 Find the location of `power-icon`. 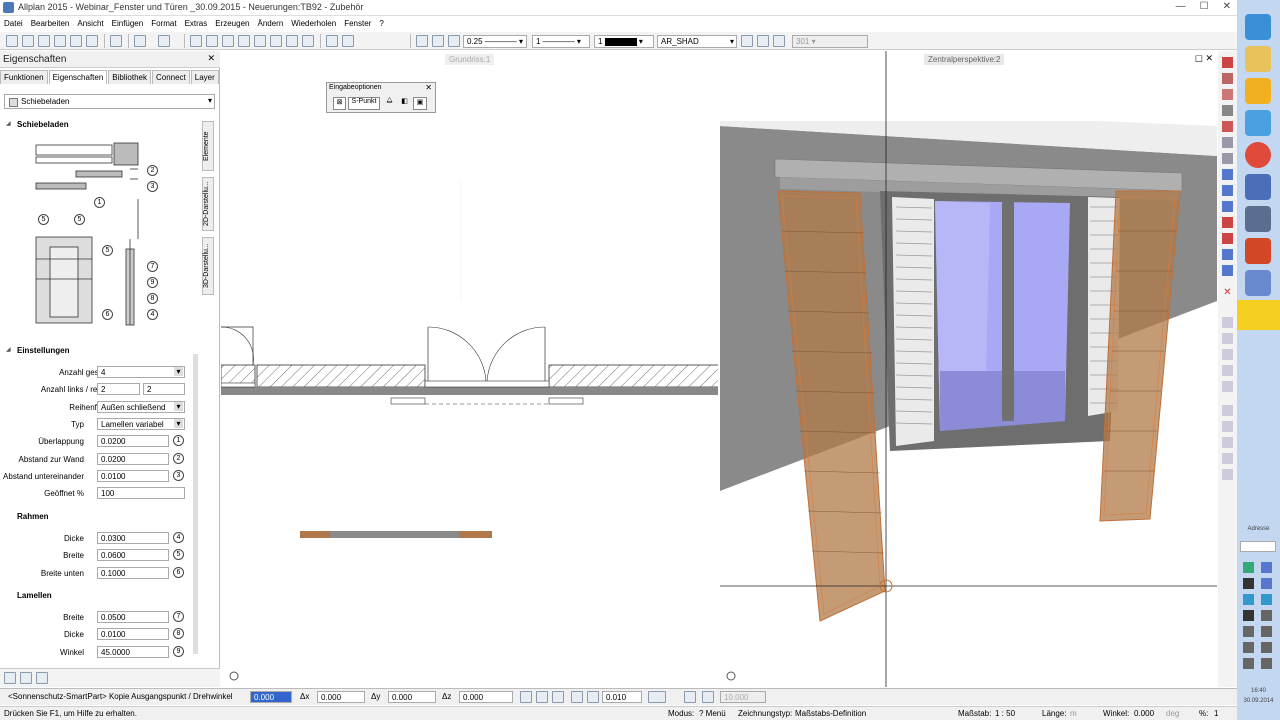

power-icon is located at coordinates (1248, 663).